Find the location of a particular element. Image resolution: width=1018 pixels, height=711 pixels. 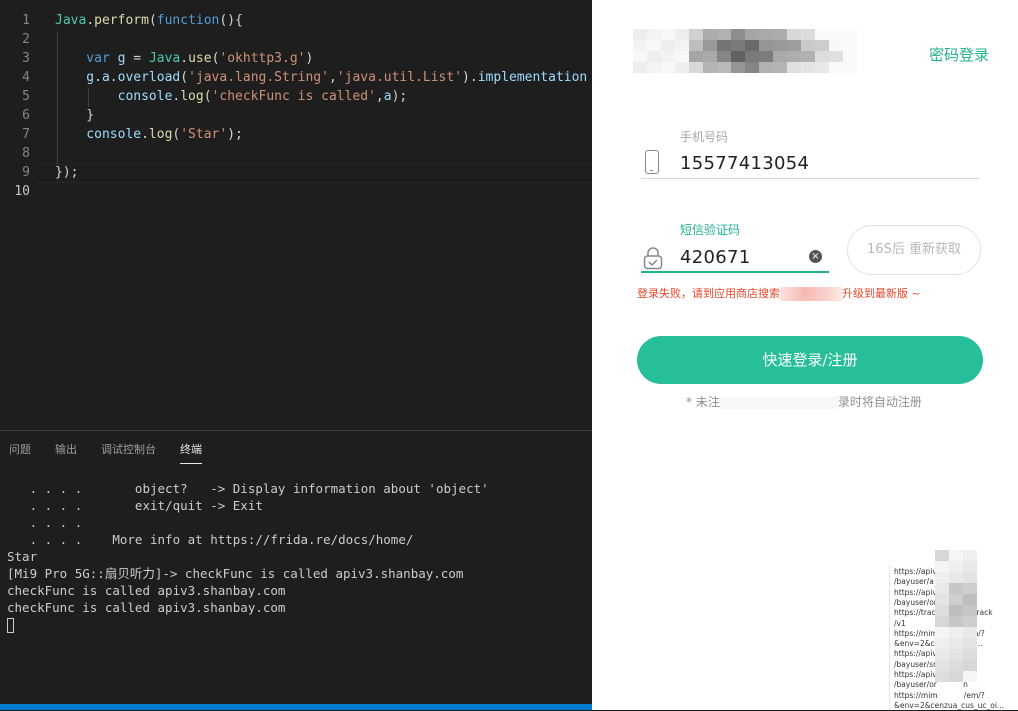

tab-problems: 问题 is located at coordinates (20, 449).